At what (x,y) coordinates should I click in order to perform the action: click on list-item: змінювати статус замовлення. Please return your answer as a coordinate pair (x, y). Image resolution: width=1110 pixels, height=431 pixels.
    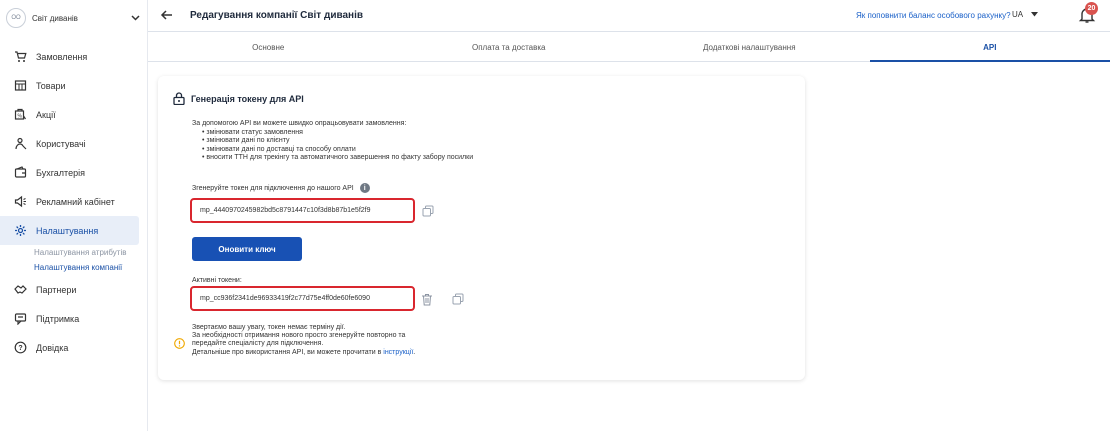
    Looking at the image, I should click on (337, 133).